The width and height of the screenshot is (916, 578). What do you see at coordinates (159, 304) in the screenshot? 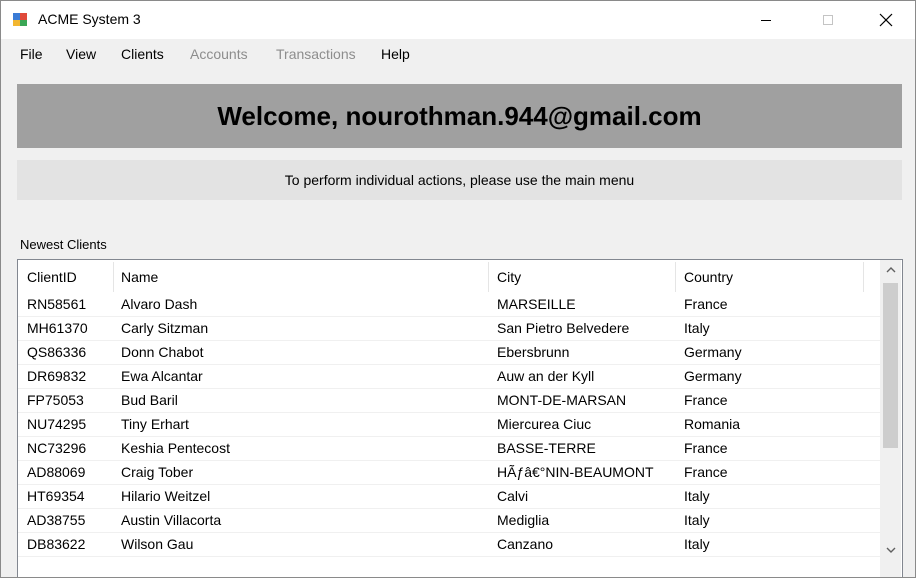
I see `cell-name: Alvaro Dash` at bounding box center [159, 304].